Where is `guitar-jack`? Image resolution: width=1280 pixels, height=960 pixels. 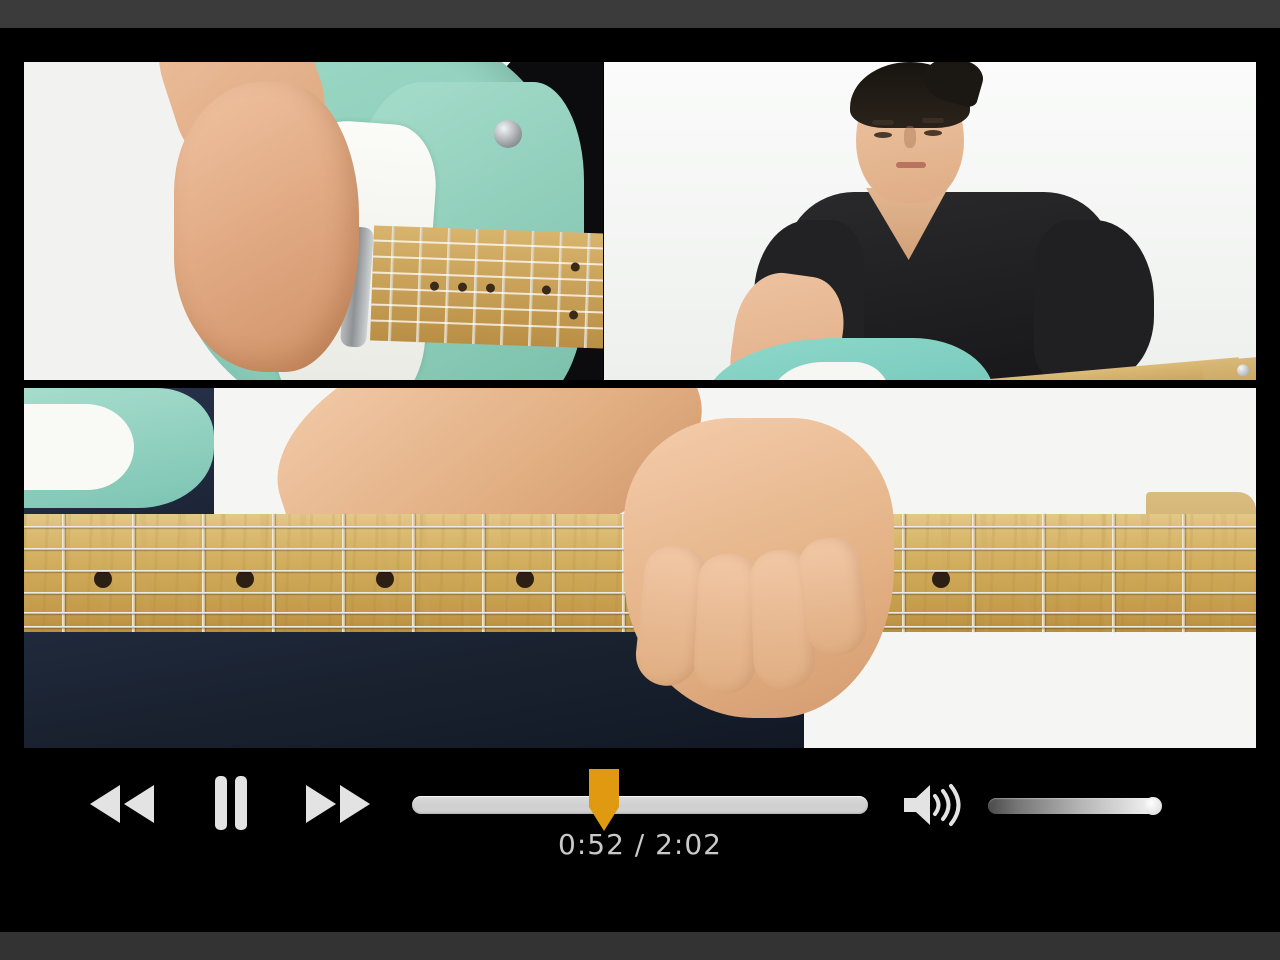 guitar-jack is located at coordinates (508, 134).